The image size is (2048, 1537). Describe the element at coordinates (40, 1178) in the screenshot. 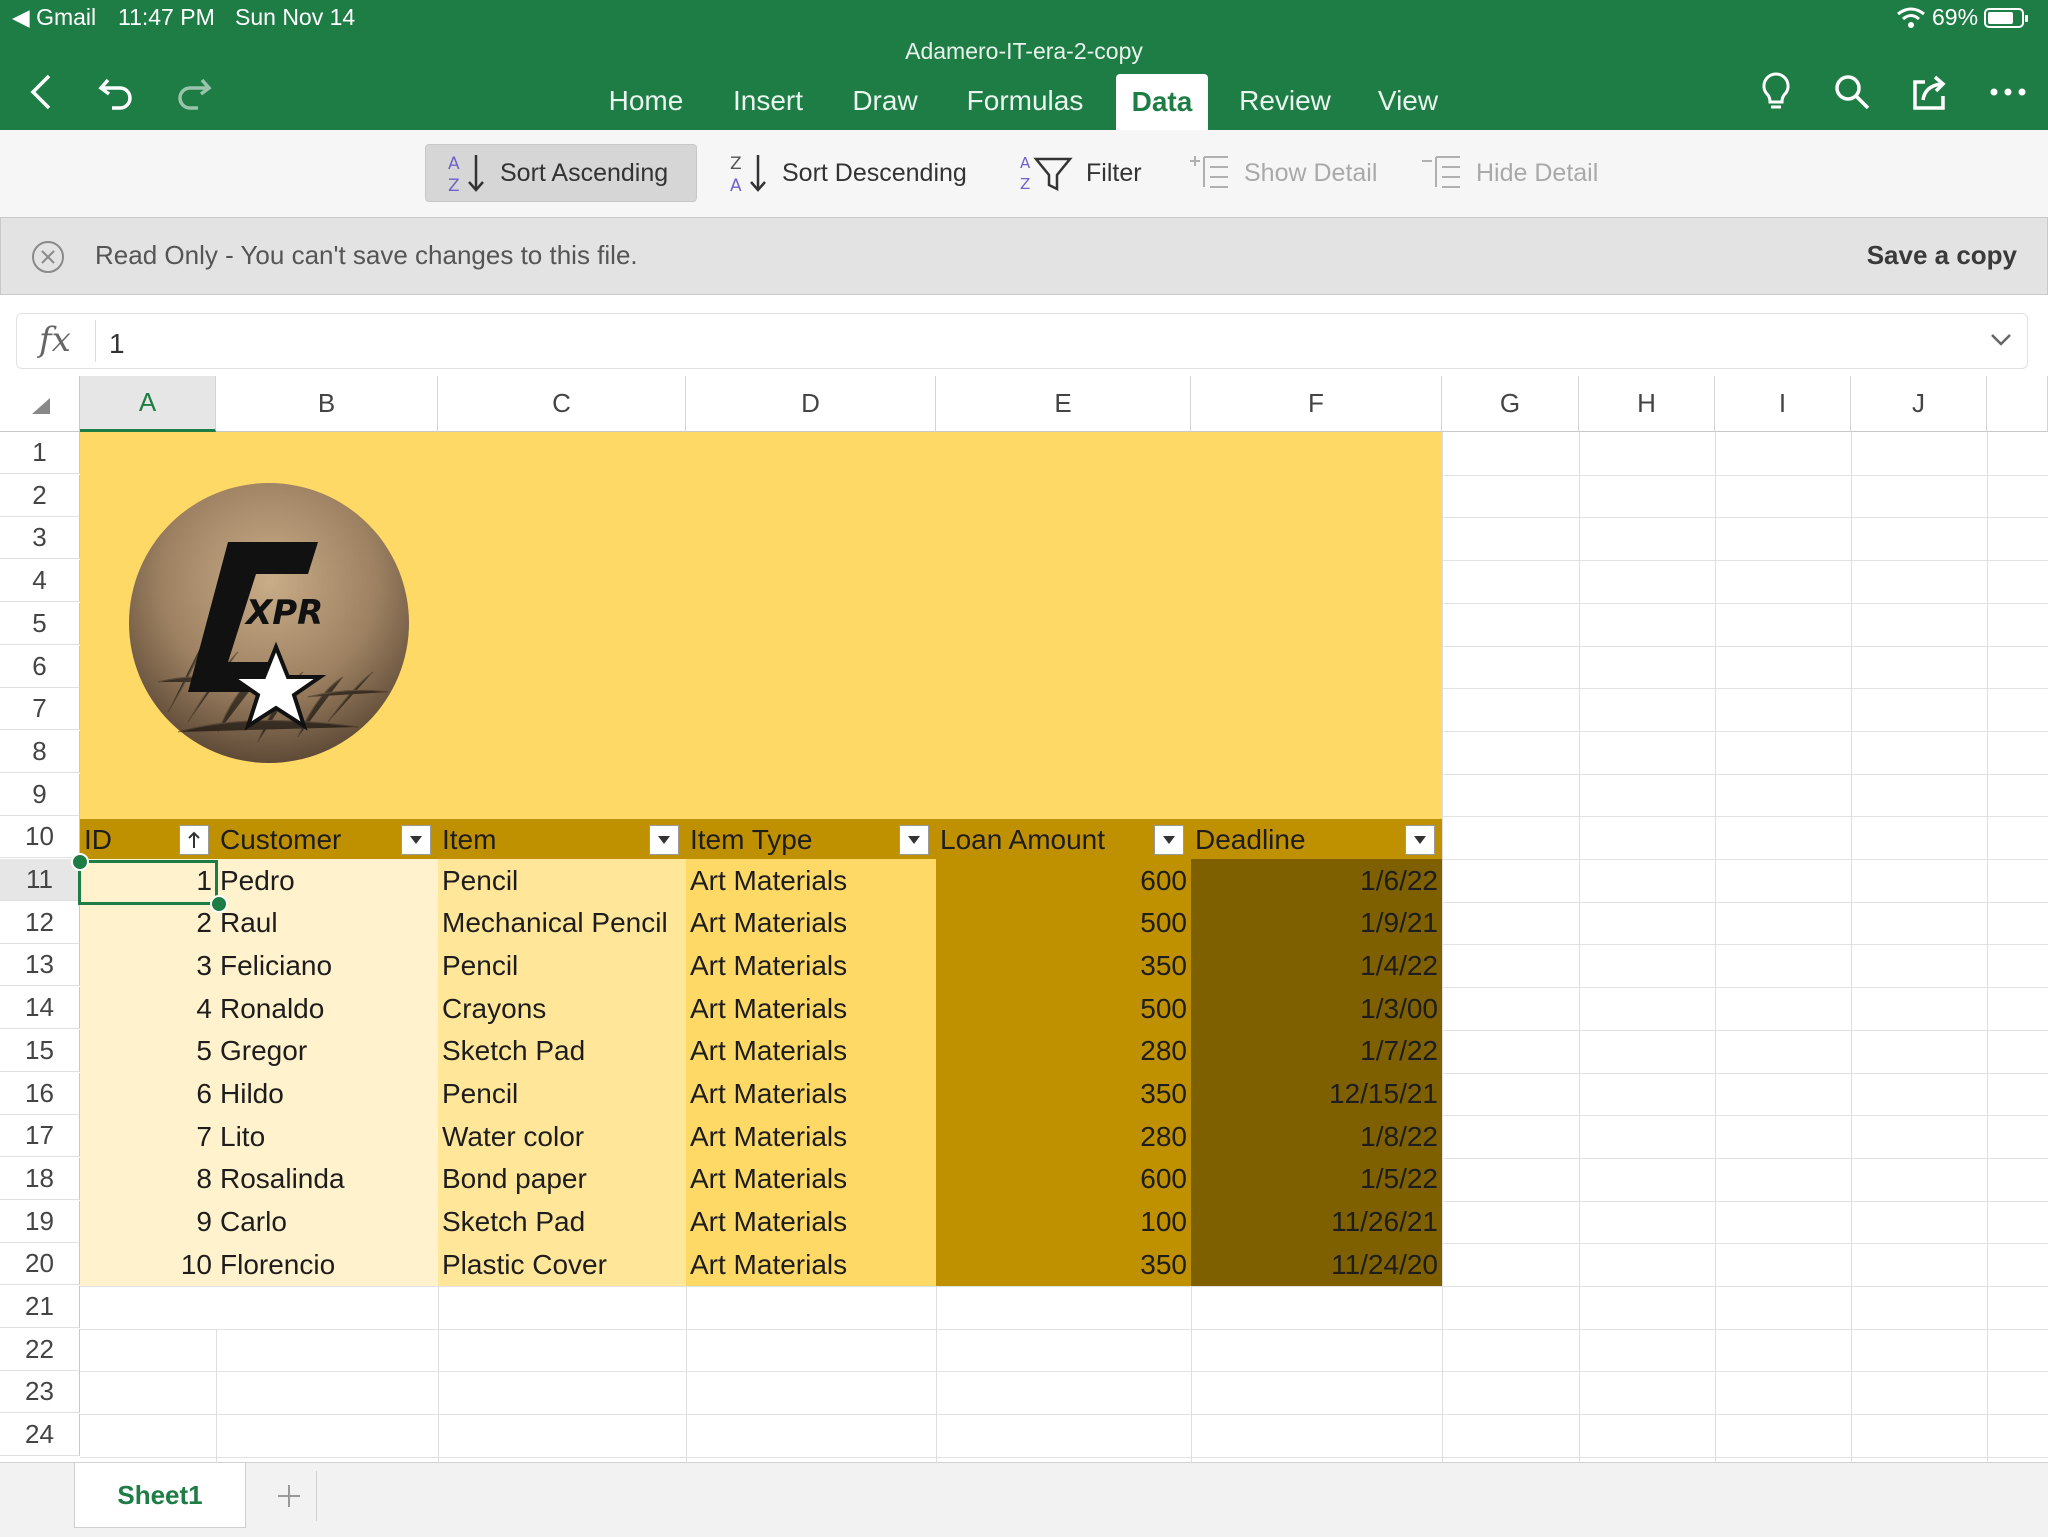

I see `row-header: 18` at that location.